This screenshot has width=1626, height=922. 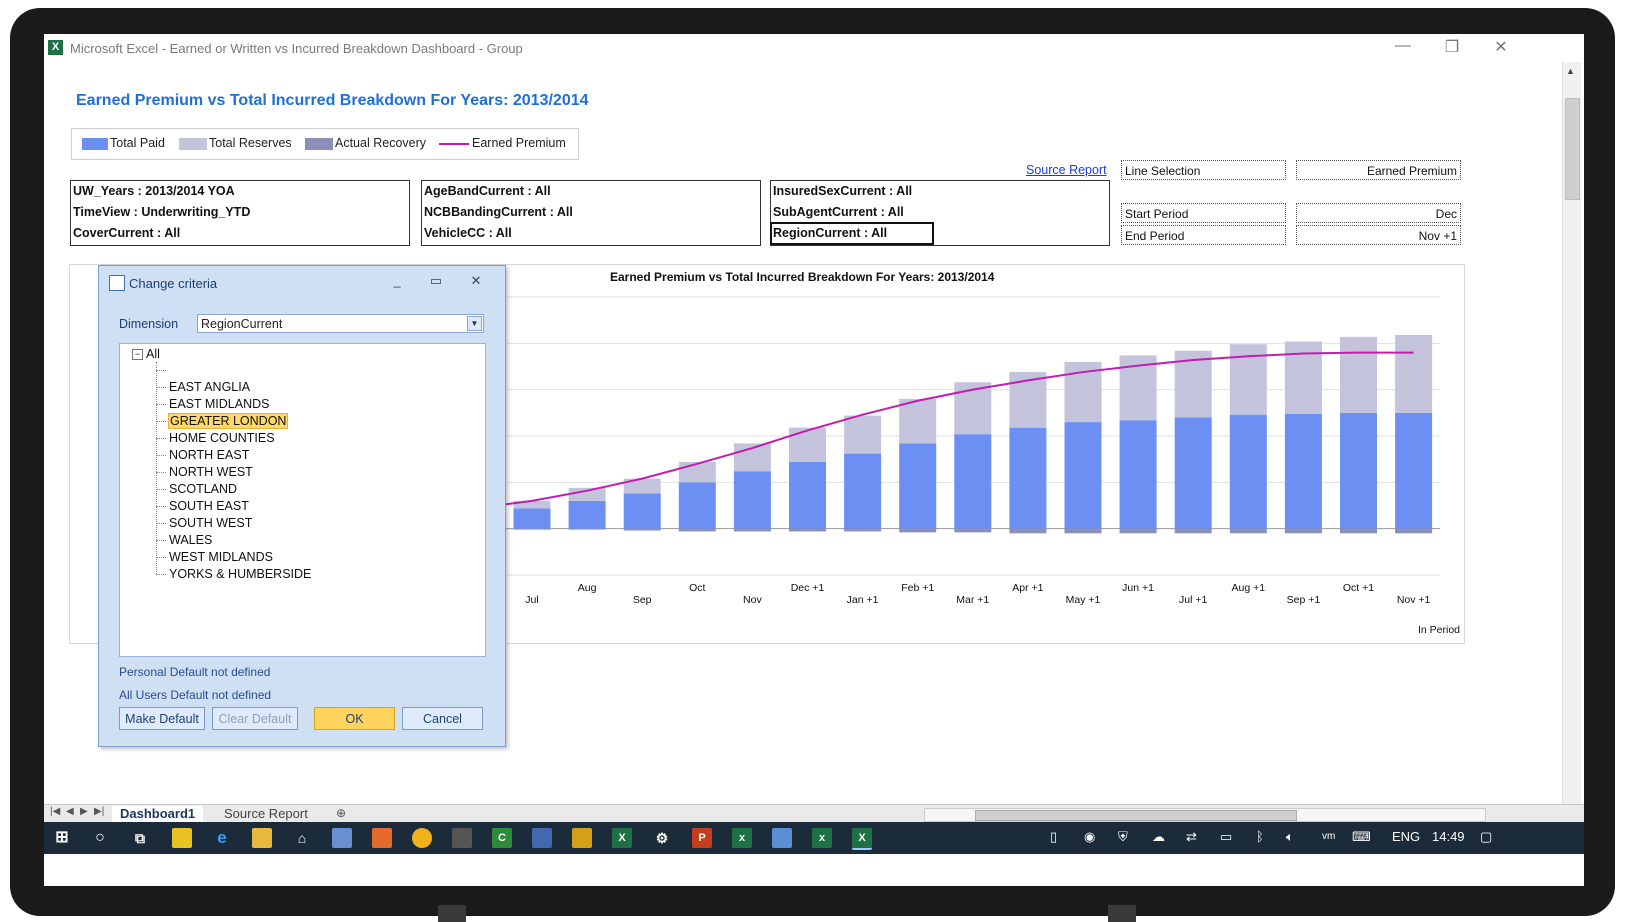 What do you see at coordinates (216, 438) in the screenshot?
I see `tree-item: HOME COUNTIES` at bounding box center [216, 438].